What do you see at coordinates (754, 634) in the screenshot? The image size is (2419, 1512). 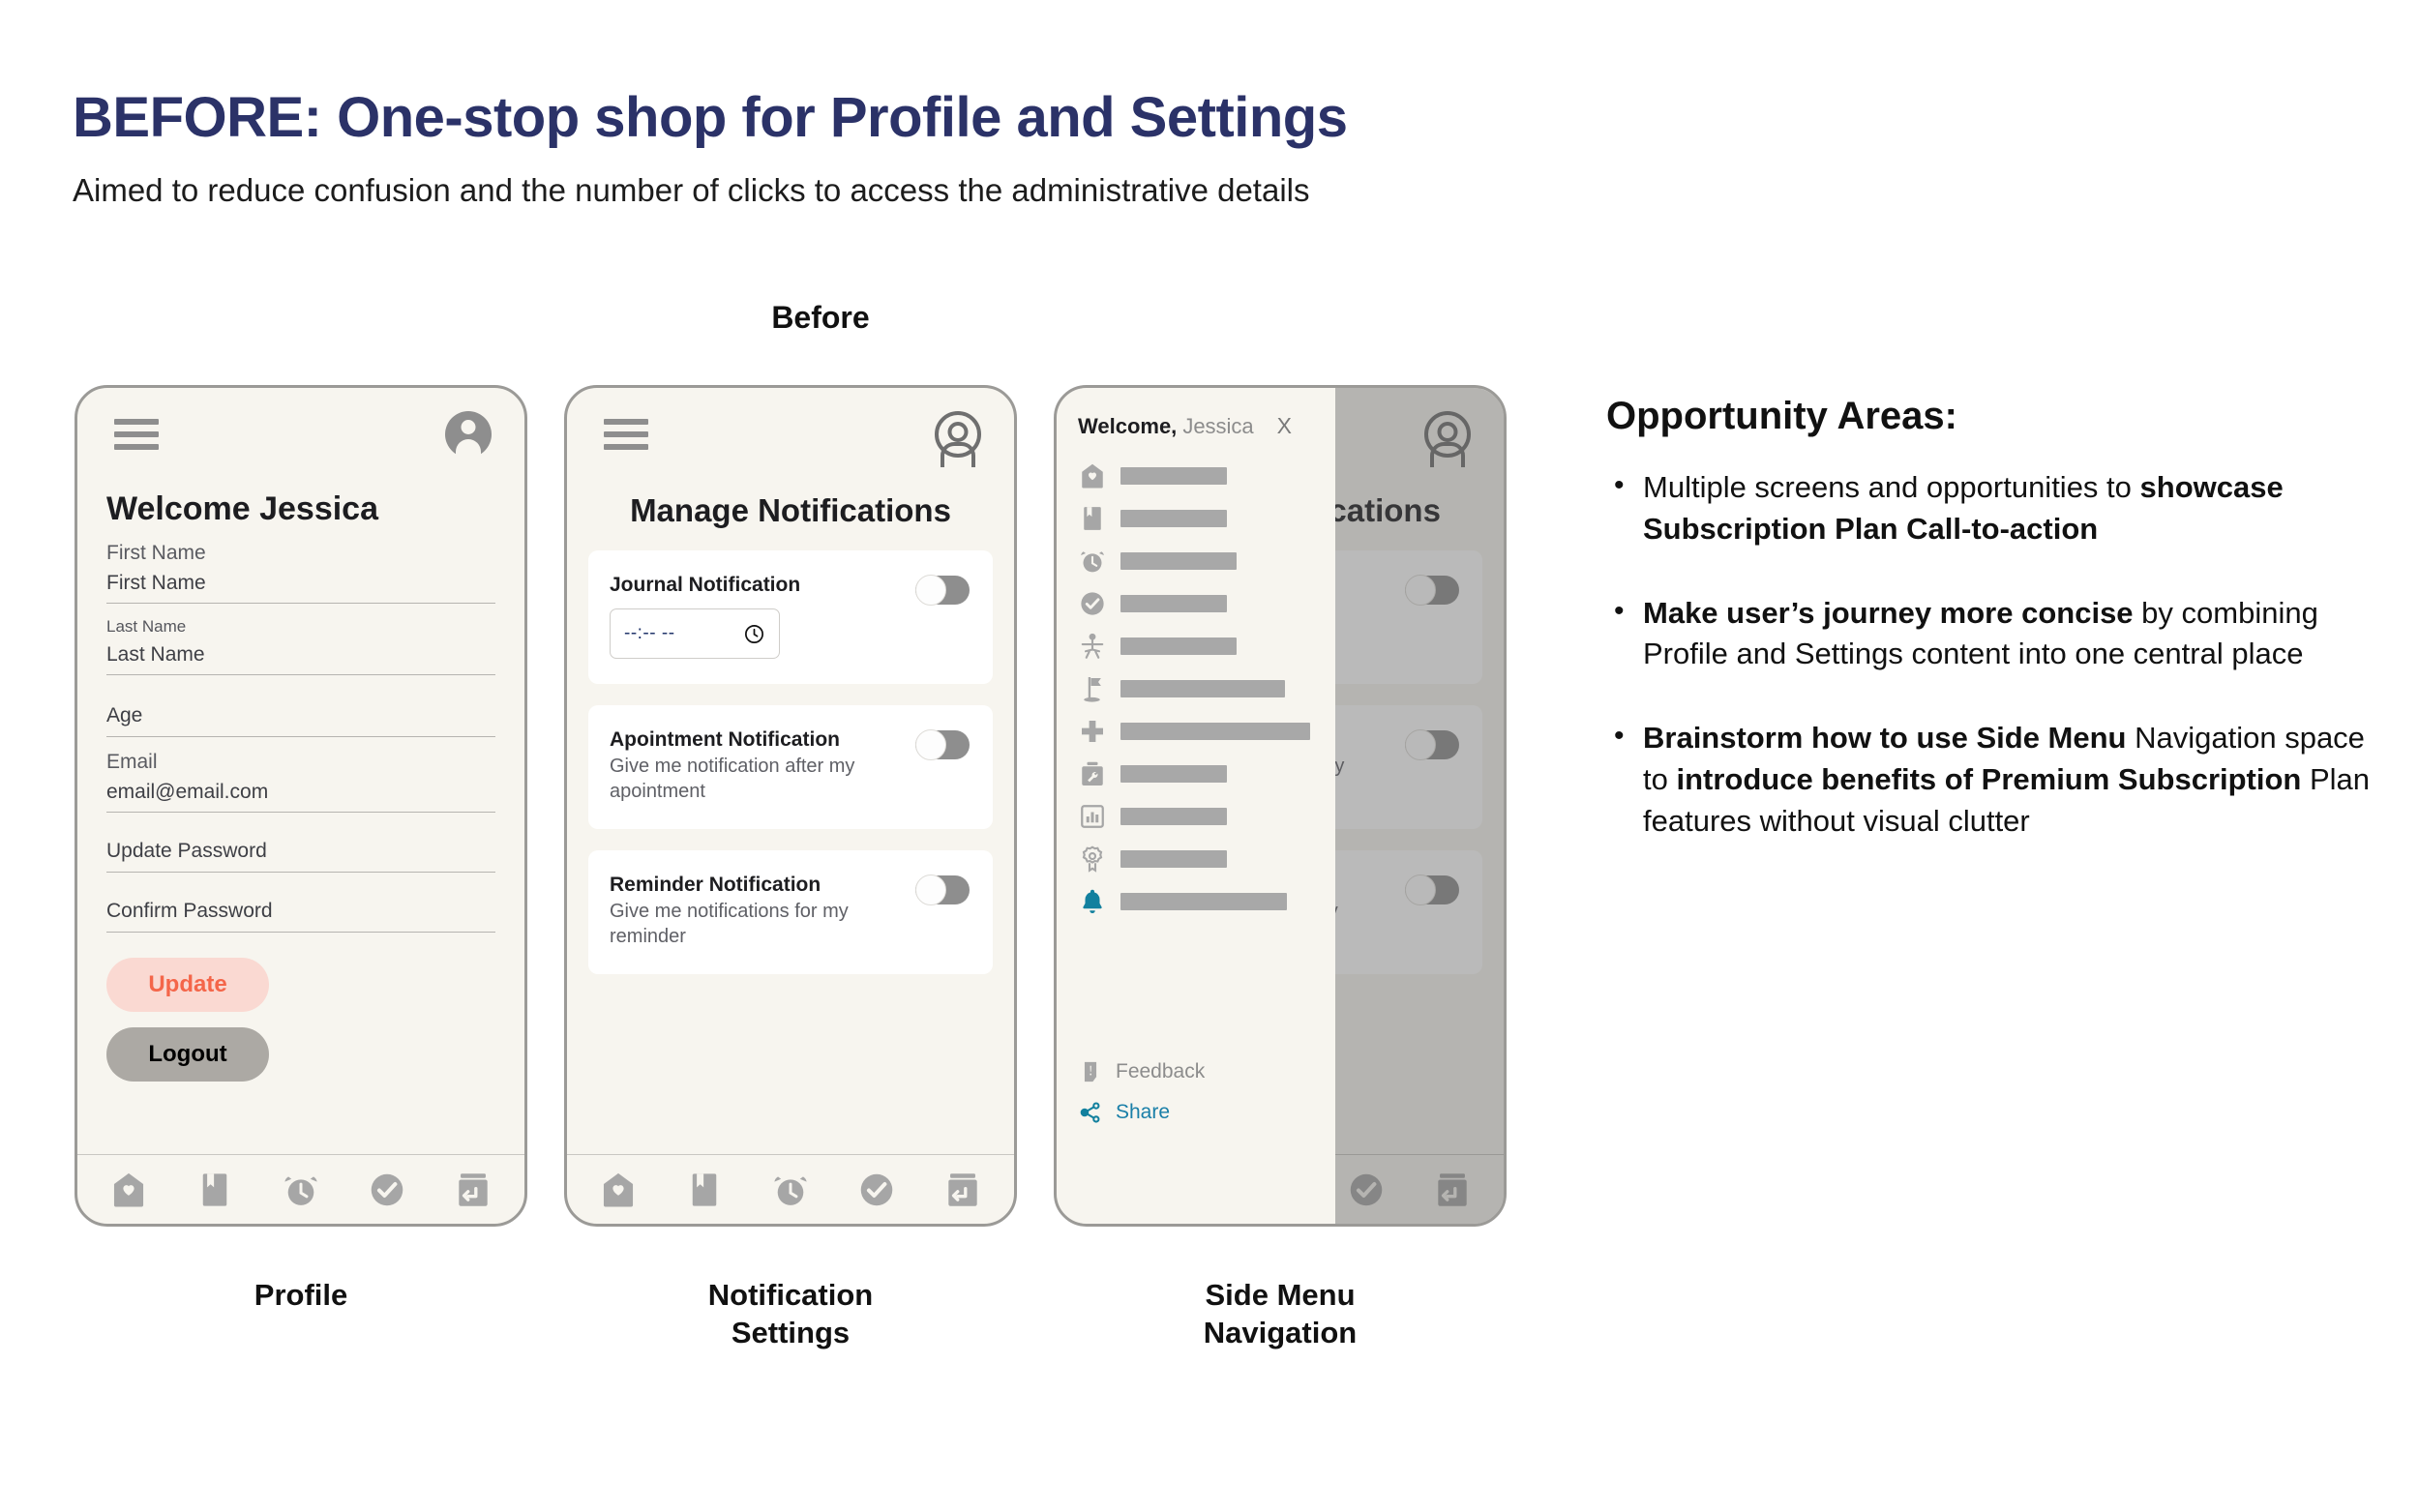 I see `clock-icon` at bounding box center [754, 634].